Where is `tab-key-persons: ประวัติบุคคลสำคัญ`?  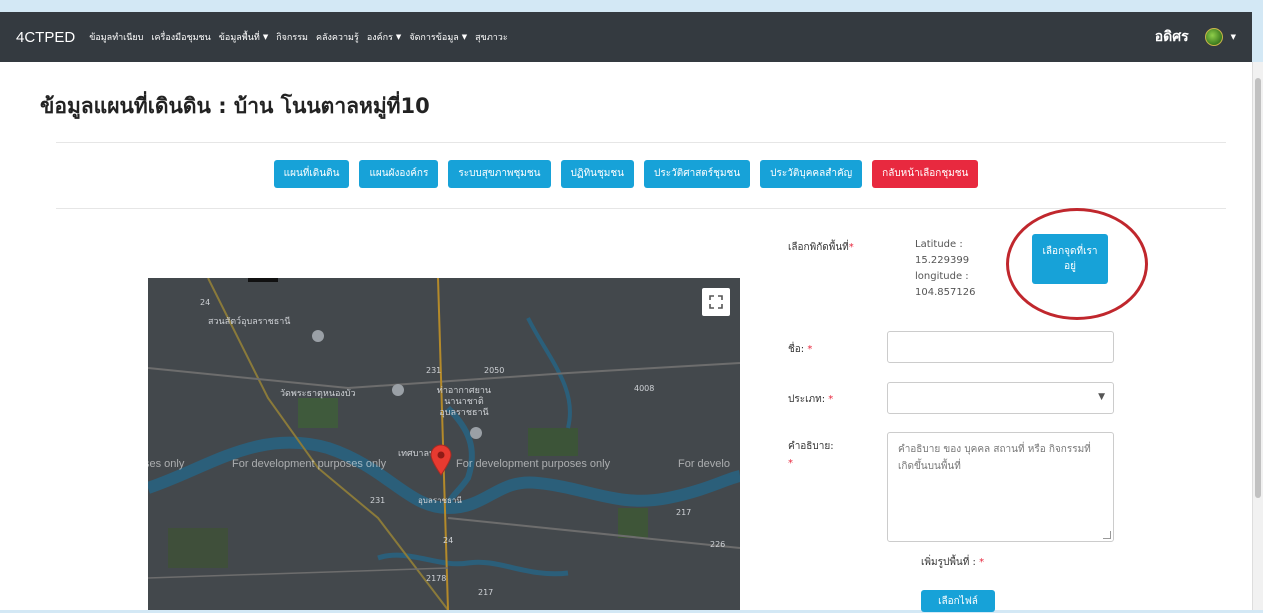
tab-key-persons: ประวัติบุคคลสำคัญ is located at coordinates (811, 174).